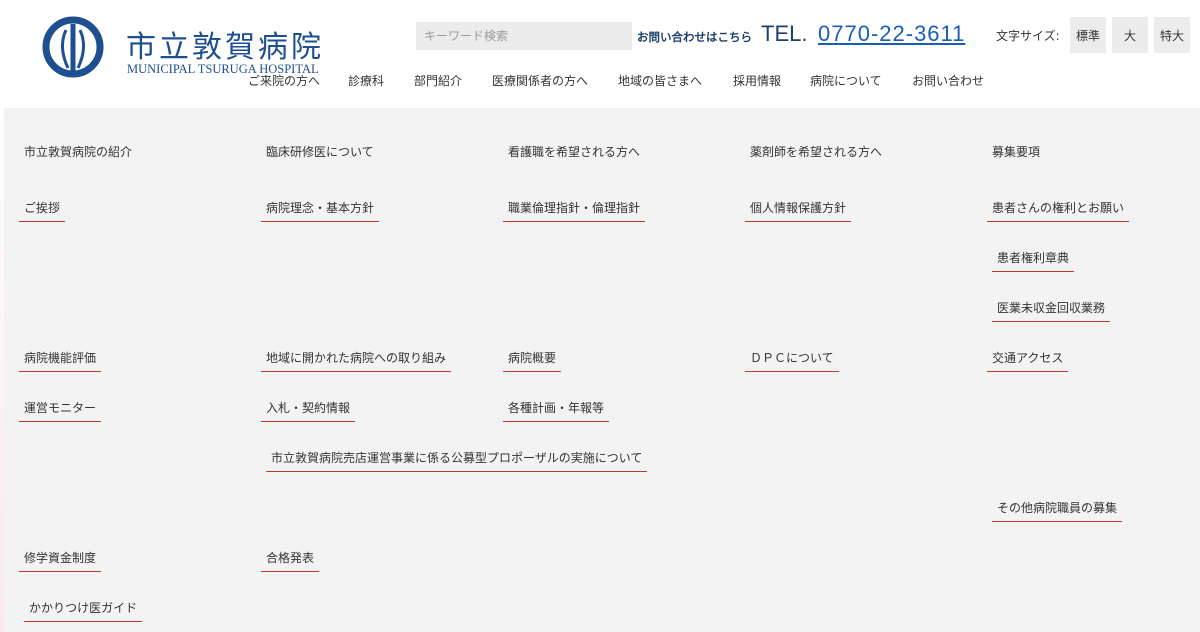 The width and height of the screenshot is (1200, 632). I want to click on nav-about-hospital: 病院について, so click(846, 80).